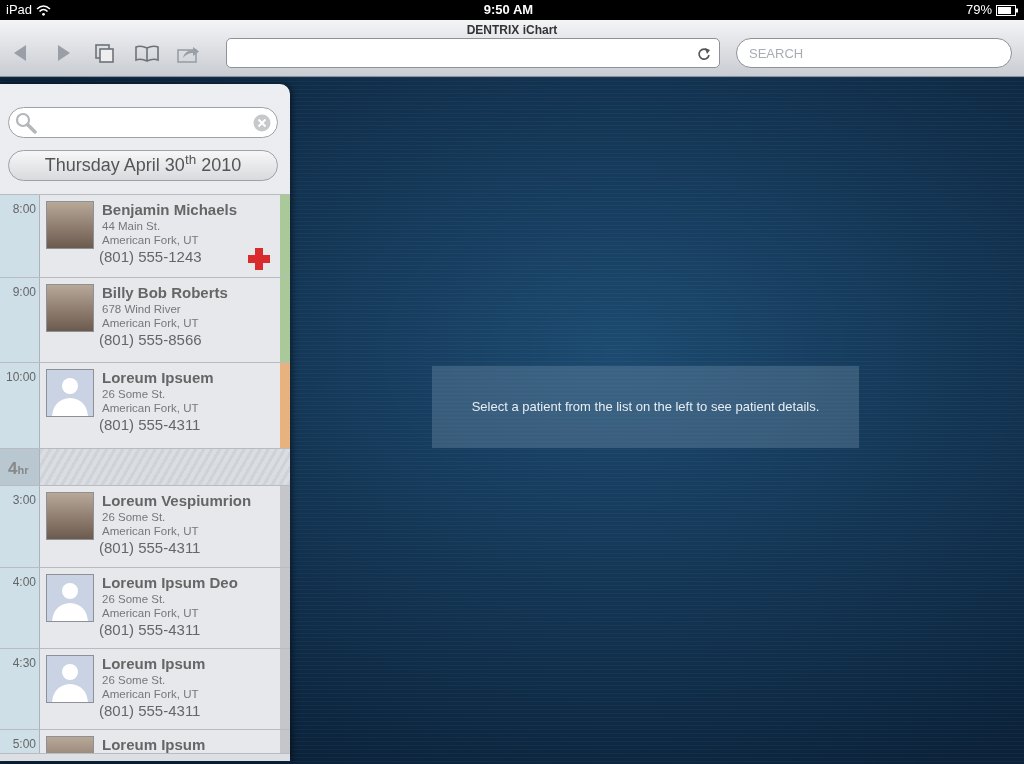 The width and height of the screenshot is (1024, 764). Describe the element at coordinates (1007, 10) in the screenshot. I see `battery-icon` at that location.